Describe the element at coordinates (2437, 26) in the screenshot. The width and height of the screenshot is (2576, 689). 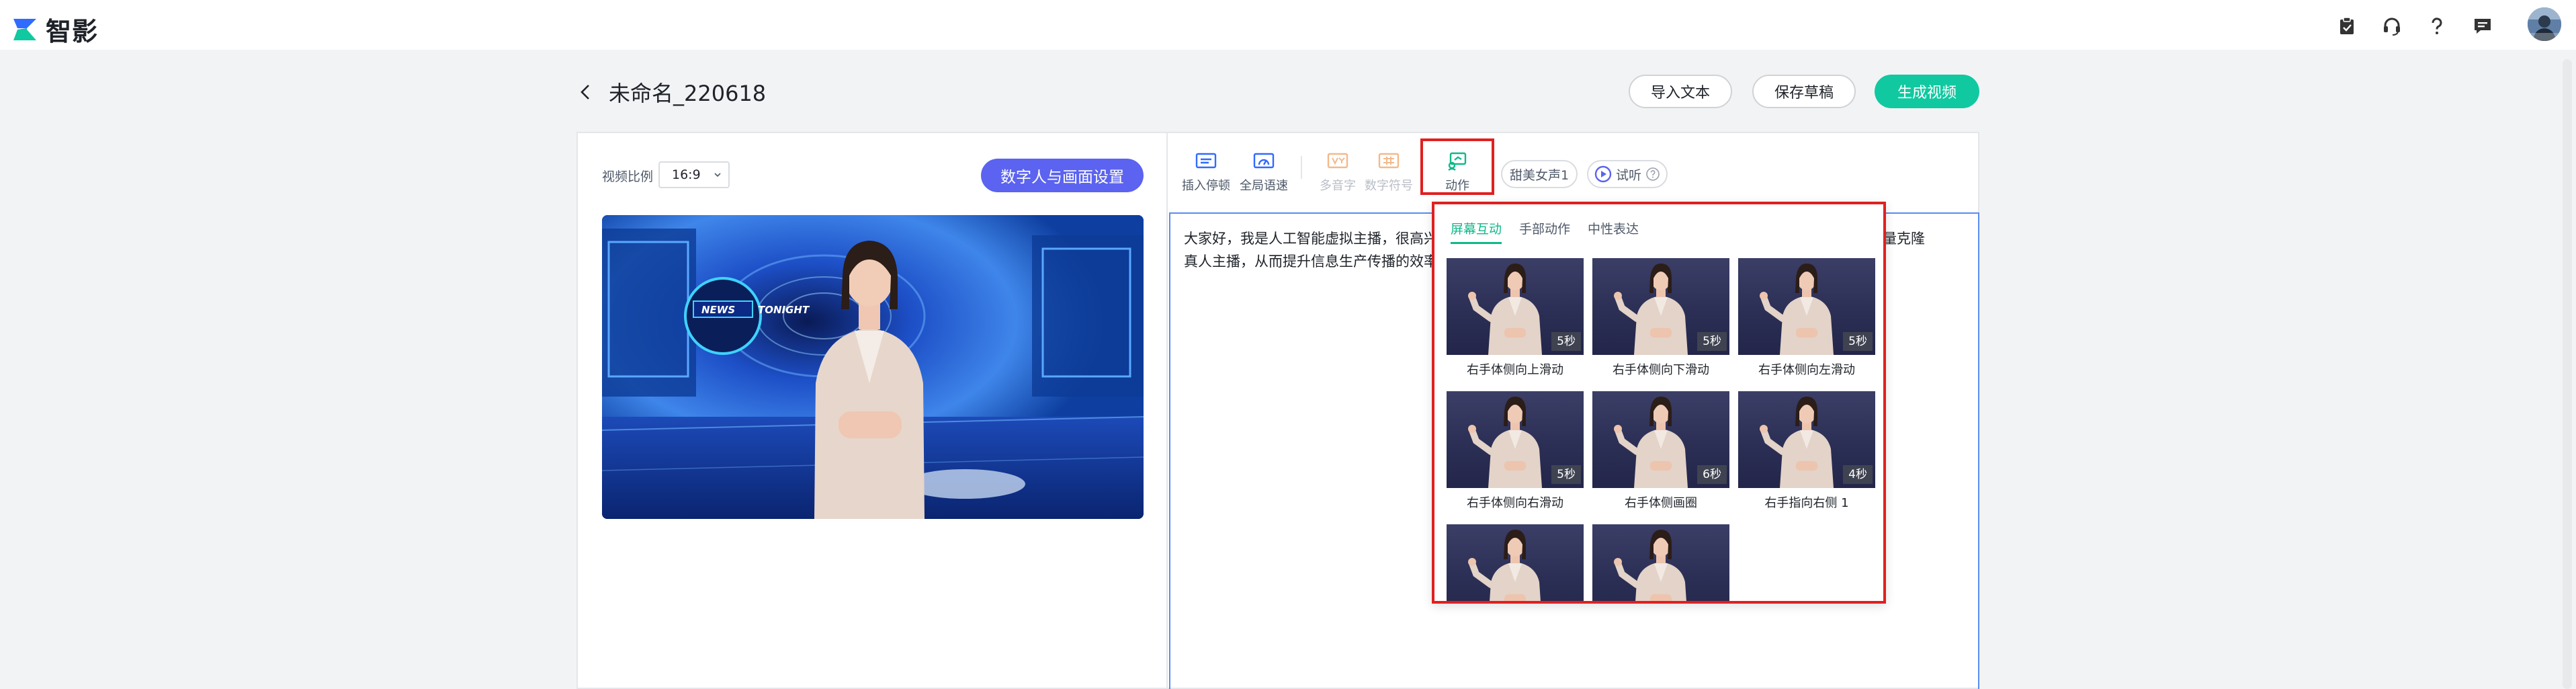
I see `help-icon` at that location.